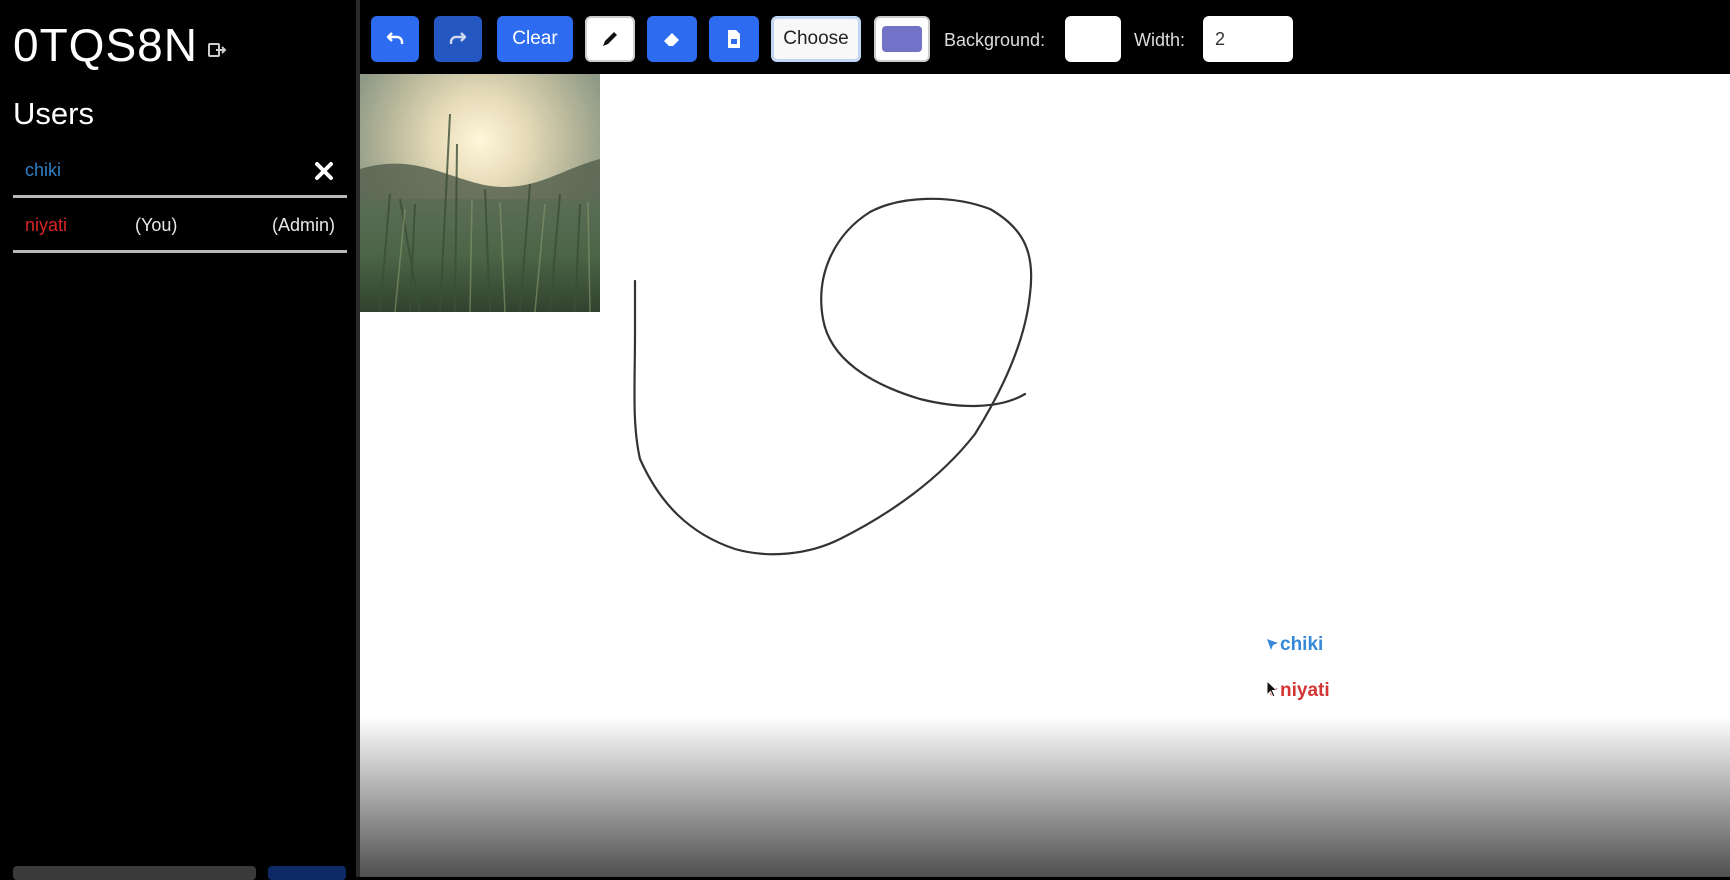 The width and height of the screenshot is (1730, 880). I want to click on room-header: 0TQS8N, so click(120, 45).